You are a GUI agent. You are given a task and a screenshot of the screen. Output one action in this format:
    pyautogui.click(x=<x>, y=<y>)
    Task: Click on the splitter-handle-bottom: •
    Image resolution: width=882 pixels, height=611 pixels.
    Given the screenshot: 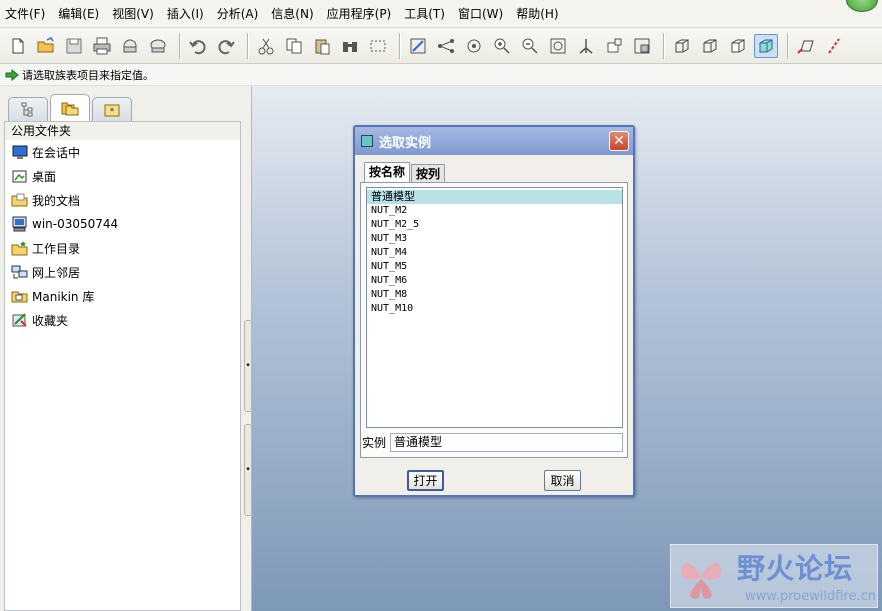 What is the action you would take?
    pyautogui.click(x=248, y=470)
    